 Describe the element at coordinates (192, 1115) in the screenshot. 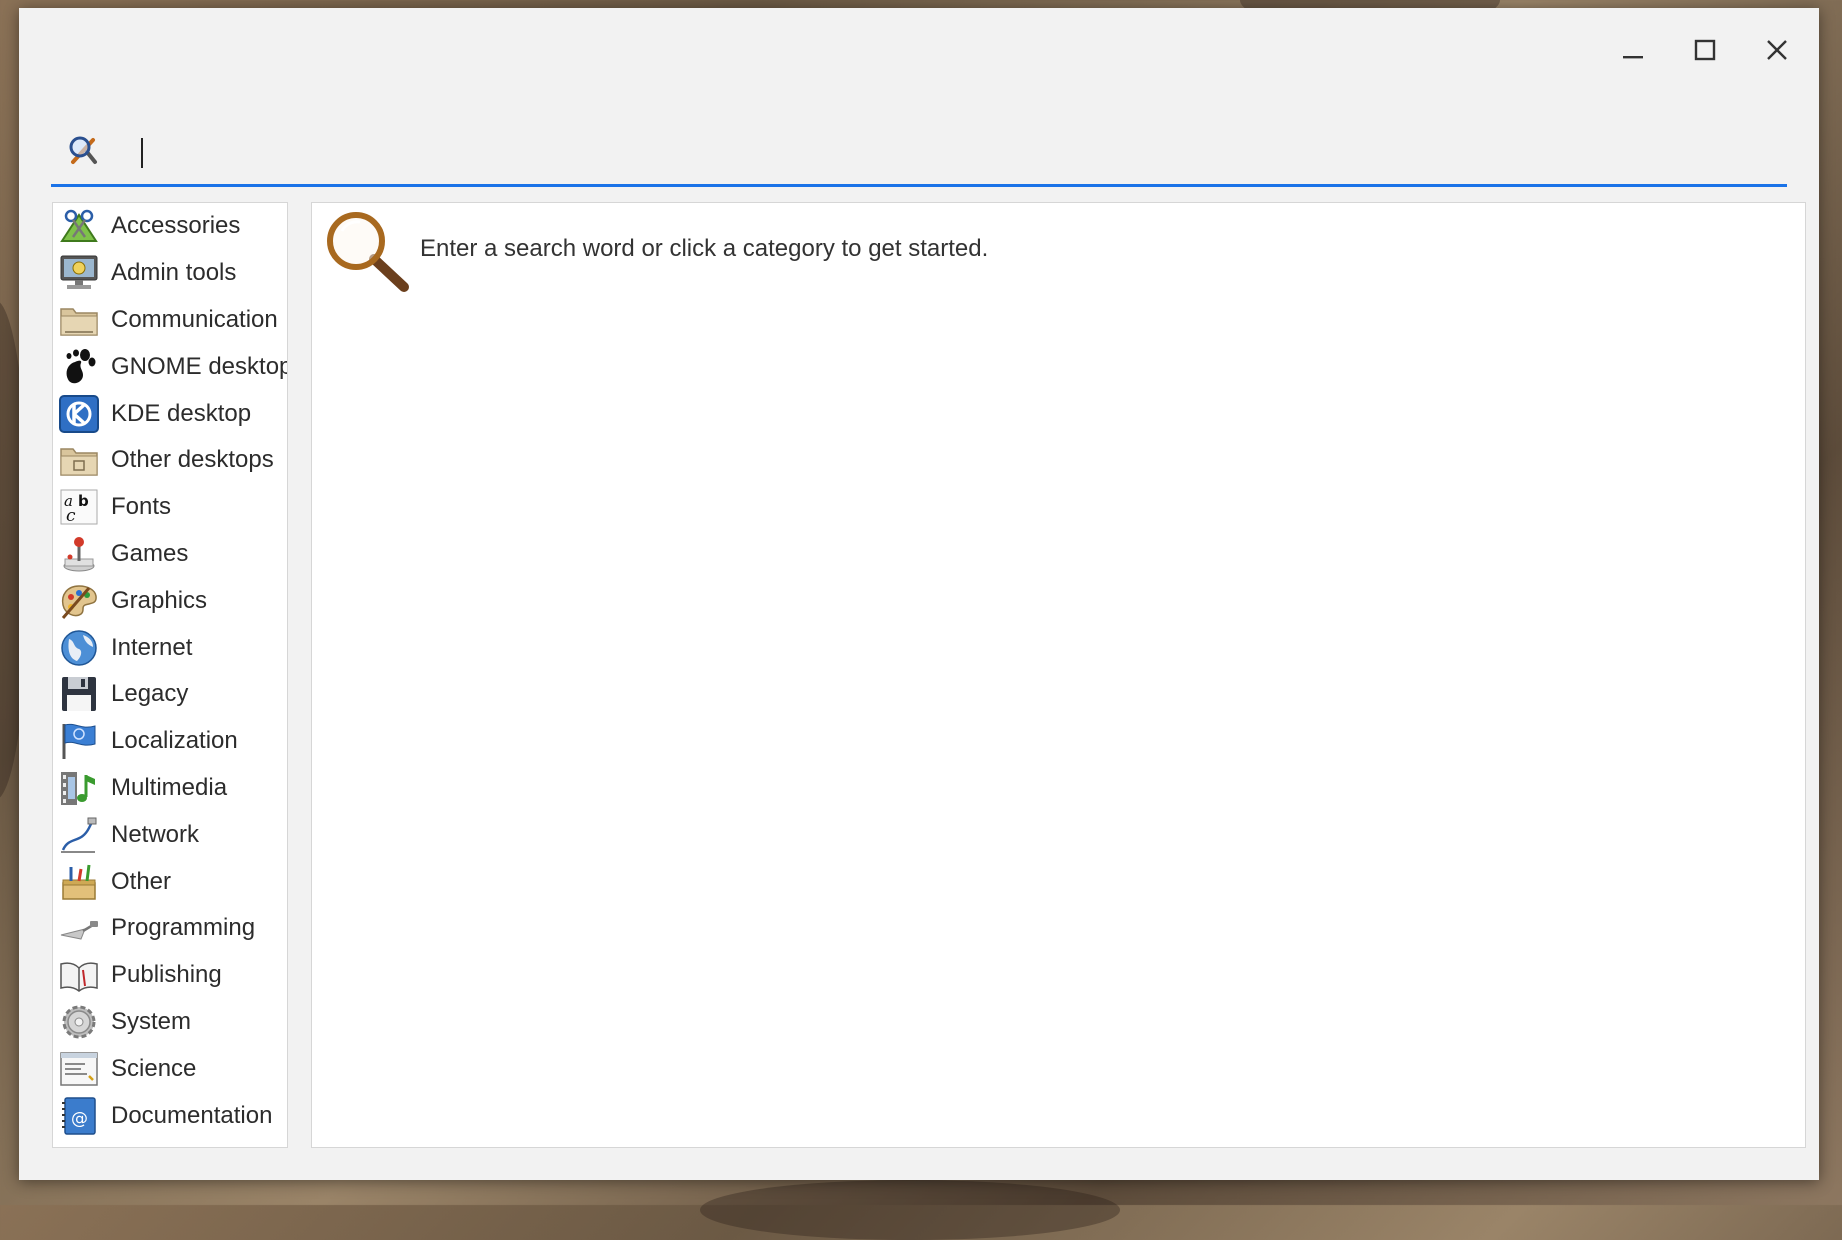

I see `category-label: Documentation` at that location.